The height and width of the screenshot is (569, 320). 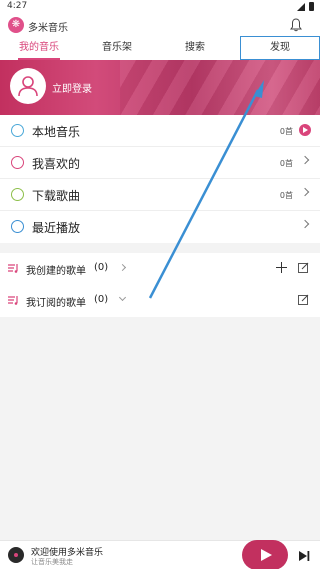 I want to click on next-icon, so click(x=304, y=556).